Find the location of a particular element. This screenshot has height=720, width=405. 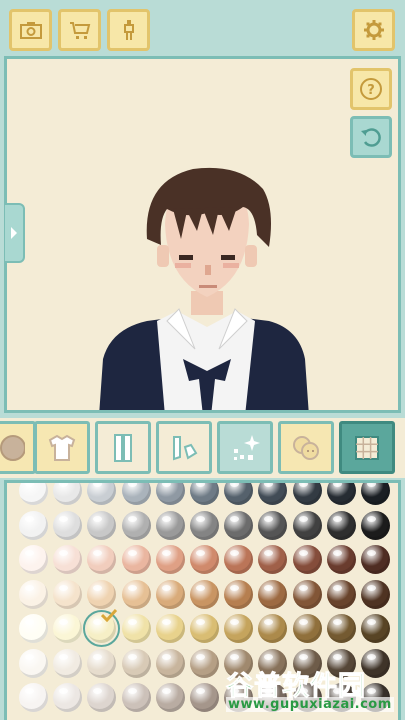

rotate-icon is located at coordinates (371, 137).